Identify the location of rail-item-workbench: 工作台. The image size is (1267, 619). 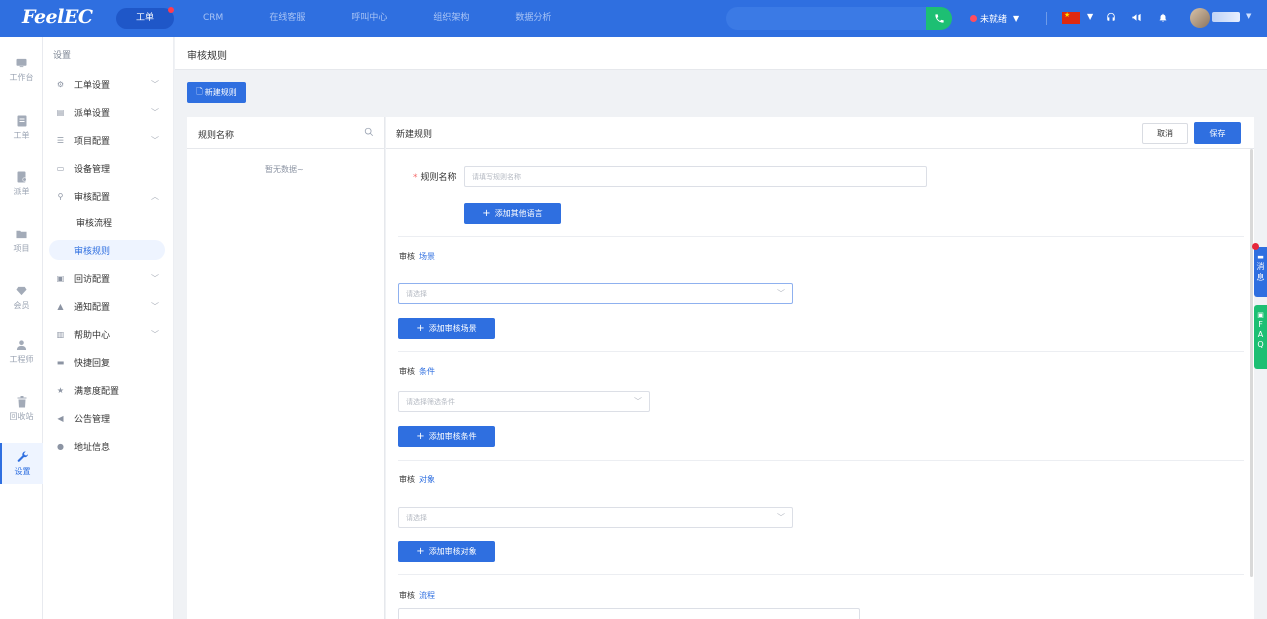
(21, 70).